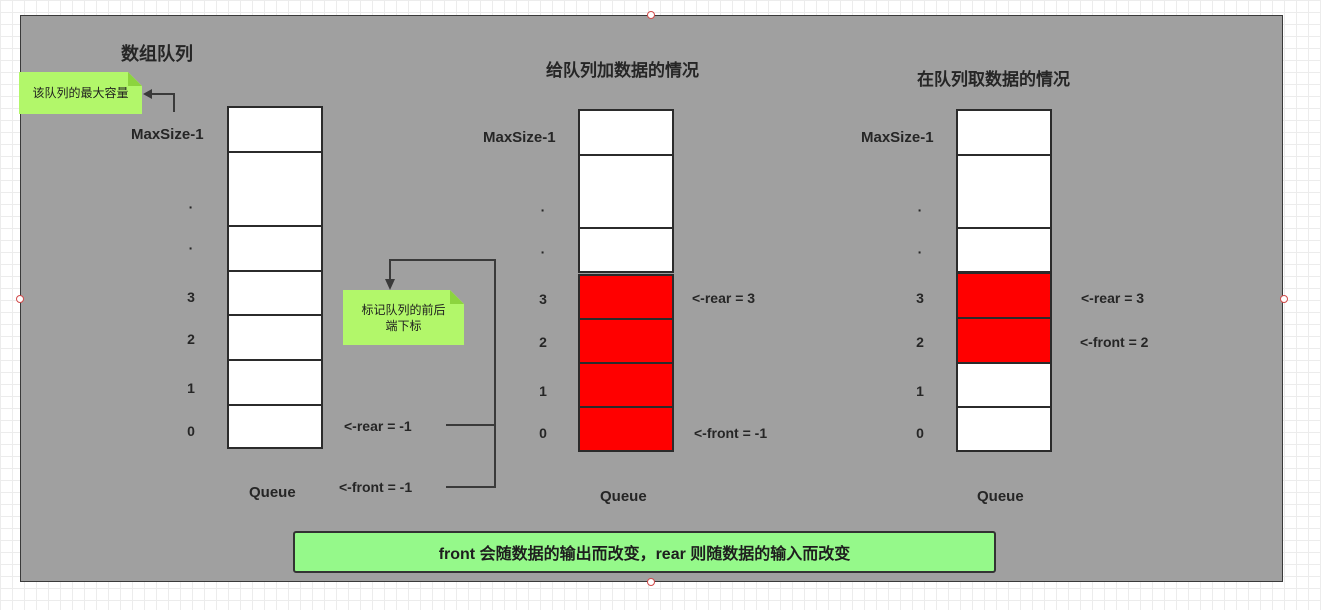  I want to click on front-connector, so click(471, 456).